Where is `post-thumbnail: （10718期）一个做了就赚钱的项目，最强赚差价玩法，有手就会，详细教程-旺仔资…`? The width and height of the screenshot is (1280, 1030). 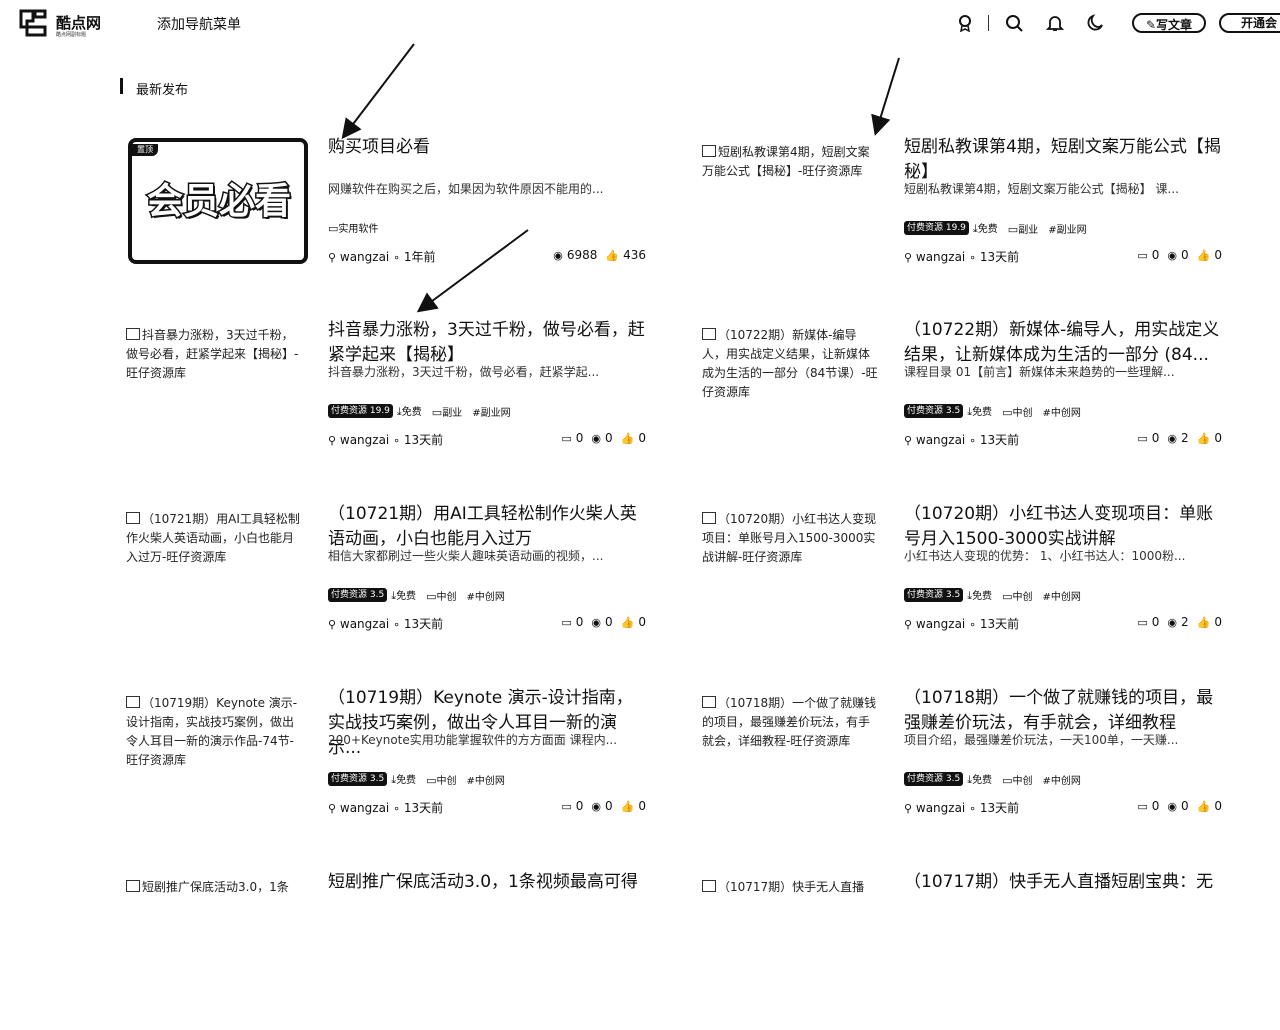
post-thumbnail: （10718期）一个做了就赚钱的项目，最强赚差价玩法，有手就会，详细教程-旺仔资… is located at coordinates (792, 751).